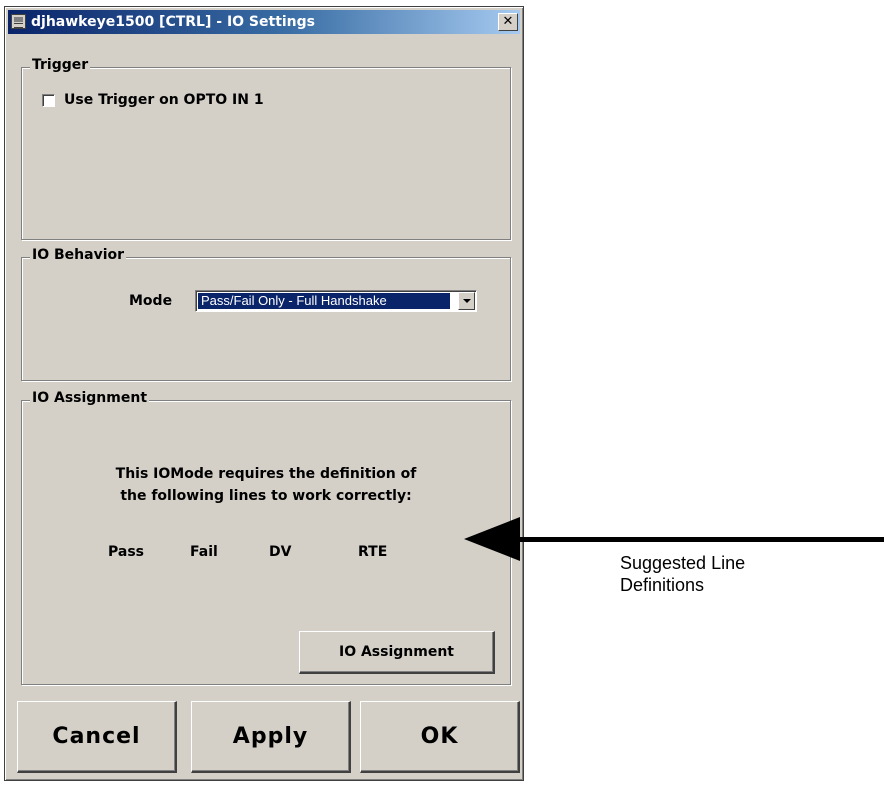 This screenshot has width=884, height=787. Describe the element at coordinates (204, 552) in the screenshot. I see `line-def-fail: Fail` at that location.